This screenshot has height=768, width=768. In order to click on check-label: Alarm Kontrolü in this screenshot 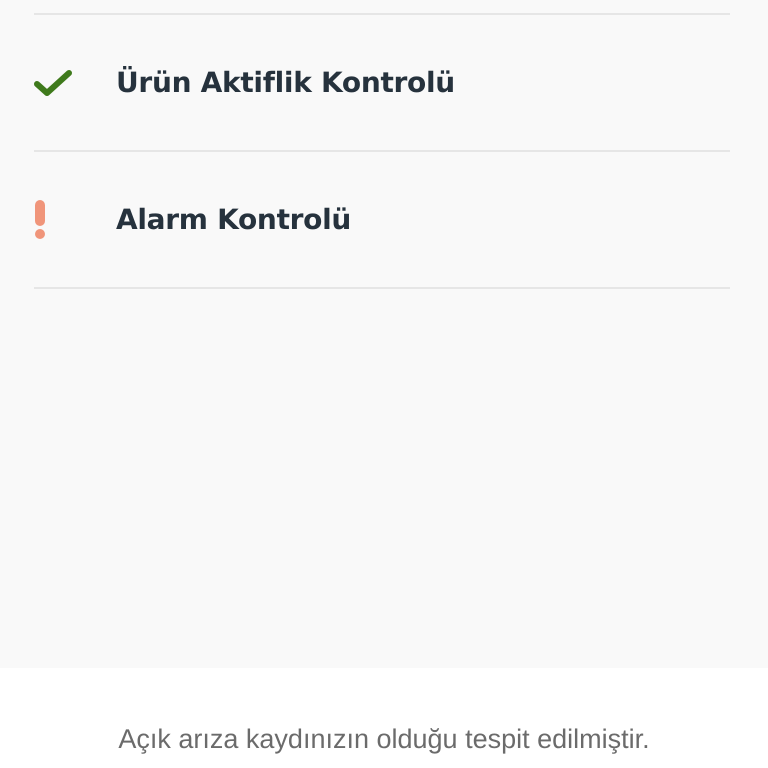, I will do `click(234, 219)`.